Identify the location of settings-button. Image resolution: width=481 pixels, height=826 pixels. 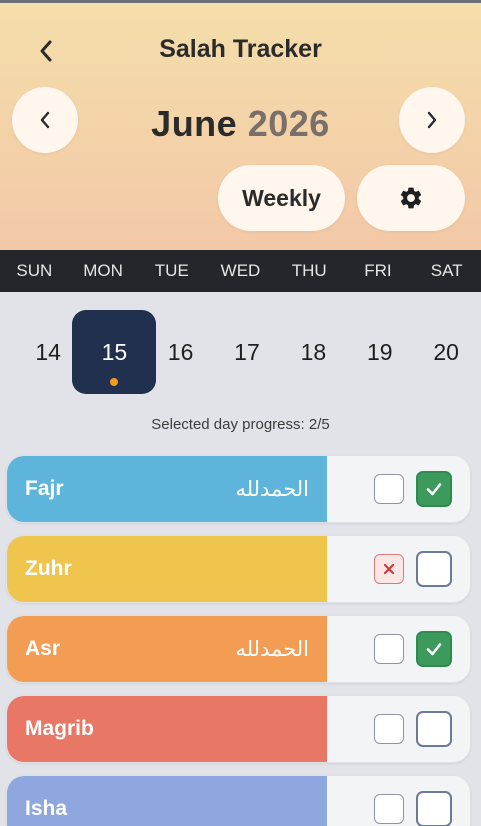
(411, 198).